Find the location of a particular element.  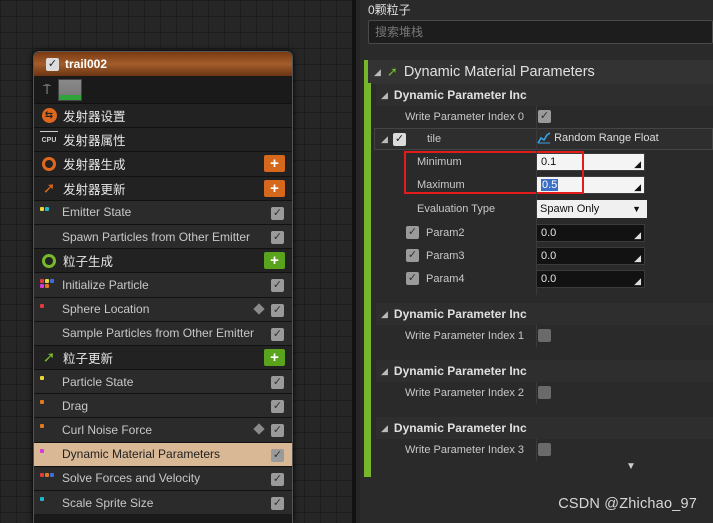

stack-section-row: CPU 发射器属性 is located at coordinates (163, 139).